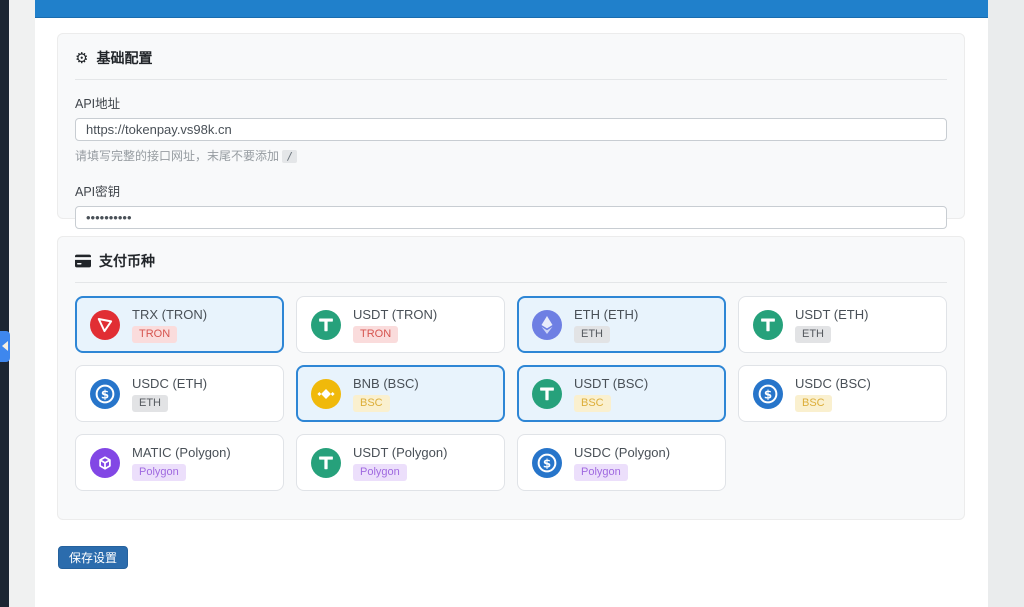 This screenshot has height=607, width=1024. What do you see at coordinates (179, 324) in the screenshot?
I see `currency-tile-trx-tron: TRX (TRON) TRON` at bounding box center [179, 324].